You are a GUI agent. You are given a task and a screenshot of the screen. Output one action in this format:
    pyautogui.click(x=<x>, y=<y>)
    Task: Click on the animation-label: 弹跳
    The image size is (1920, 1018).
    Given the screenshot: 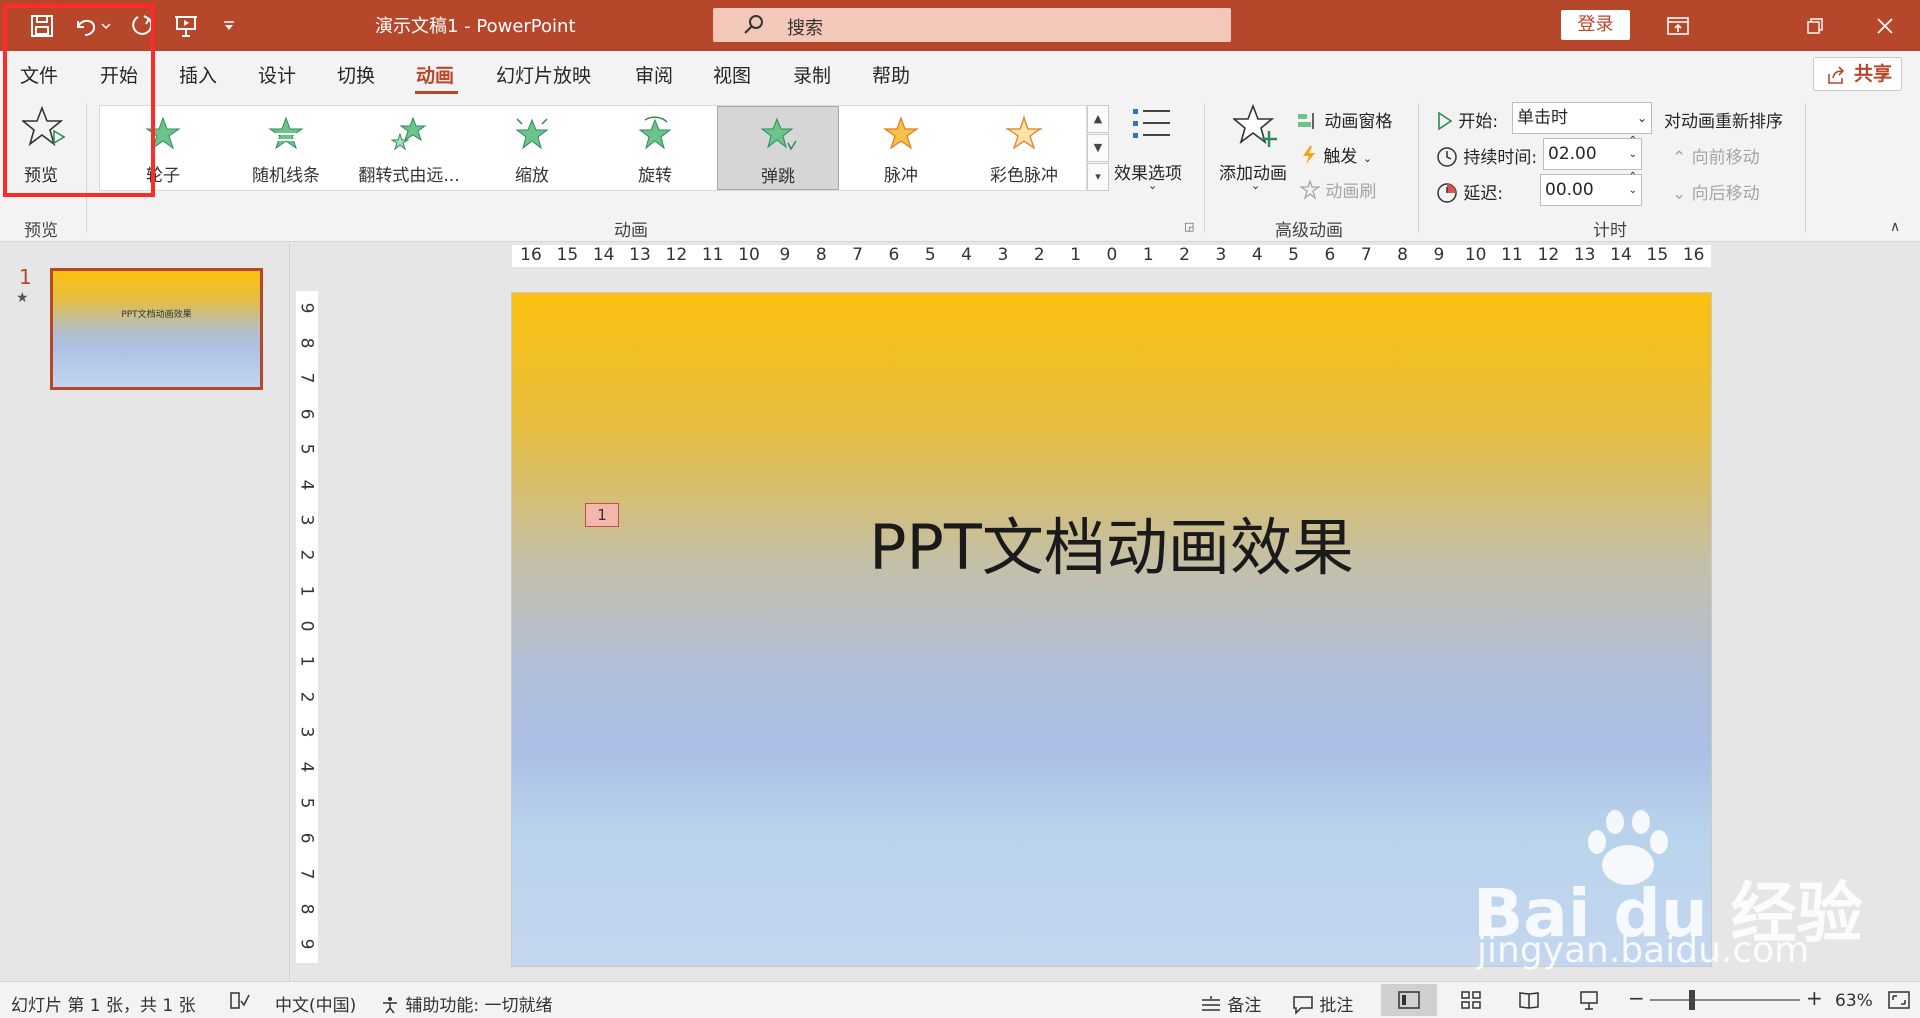 What is the action you would take?
    pyautogui.click(x=778, y=177)
    